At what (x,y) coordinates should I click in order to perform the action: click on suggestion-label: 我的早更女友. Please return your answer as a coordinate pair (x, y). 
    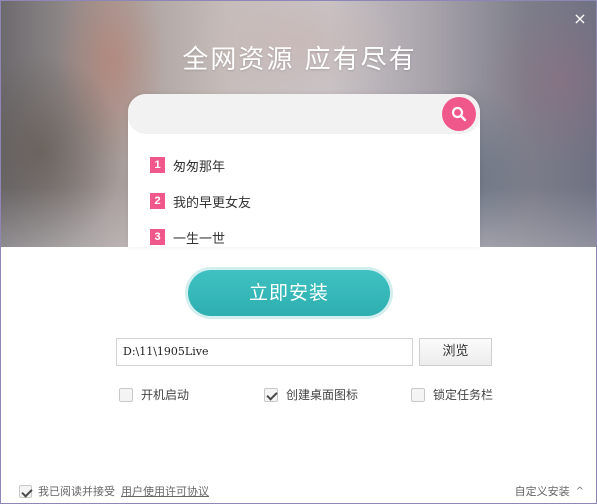
    Looking at the image, I should click on (212, 203).